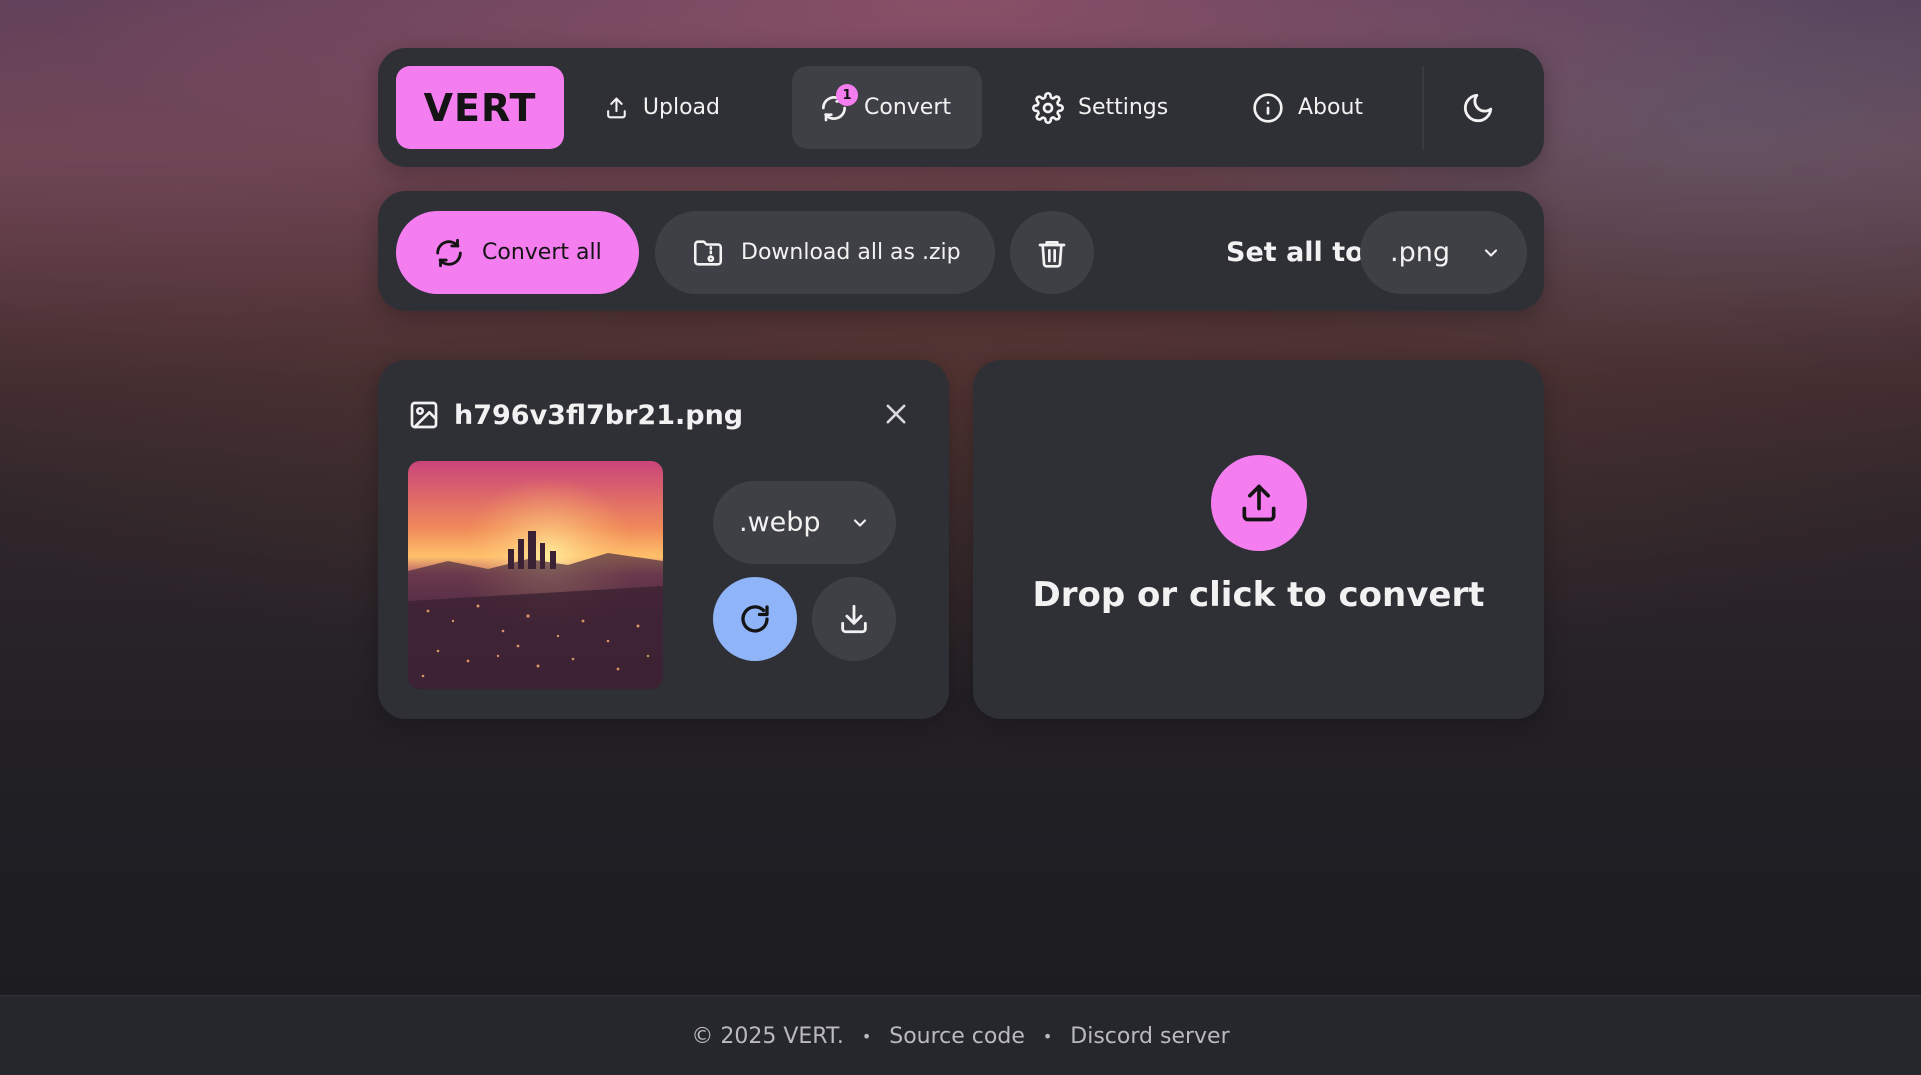 Image resolution: width=1921 pixels, height=1075 pixels. Describe the element at coordinates (957, 1036) in the screenshot. I see `source-code-link: Source code` at that location.